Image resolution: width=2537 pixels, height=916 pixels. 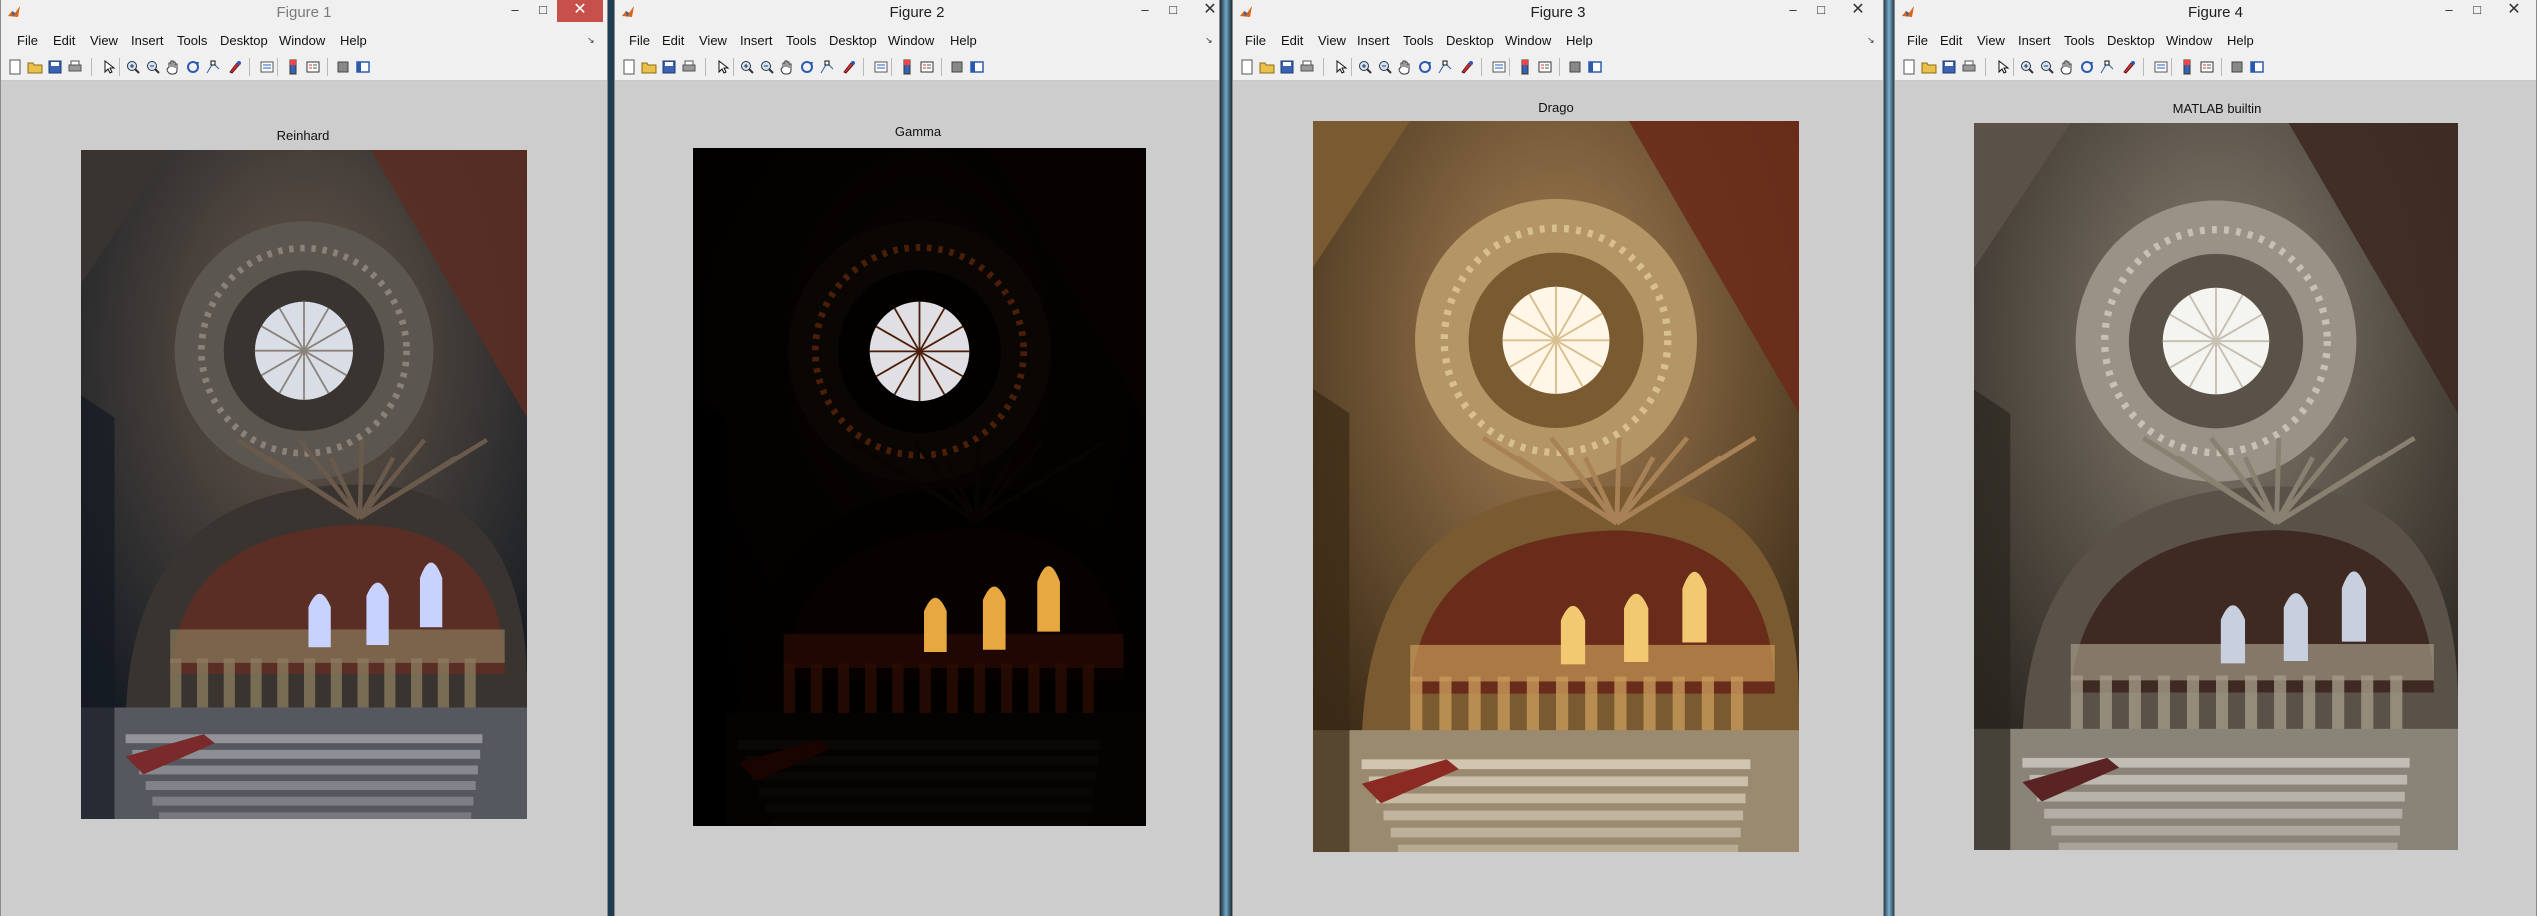 I want to click on title-bar: Figure 4 – □ ✕, so click(x=2215, y=13).